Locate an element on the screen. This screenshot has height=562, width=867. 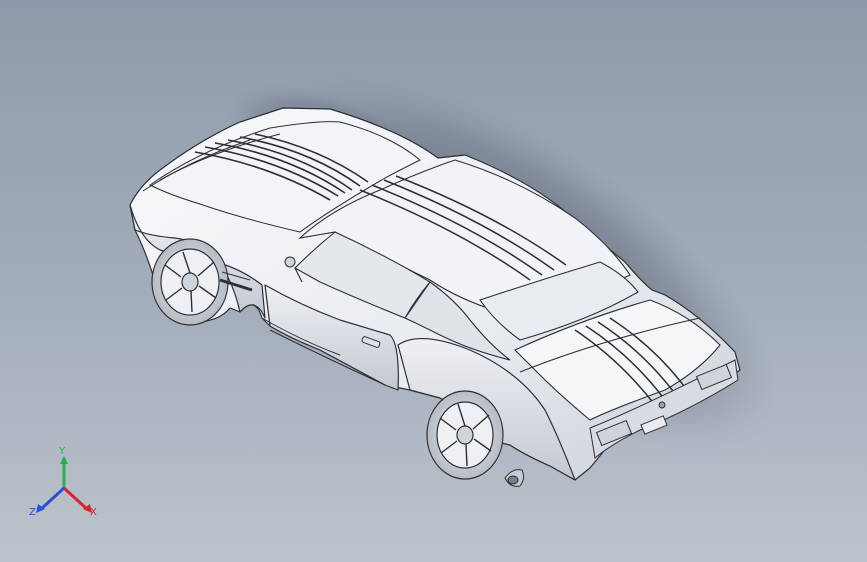
z-axis-label: Z is located at coordinates (32, 512).